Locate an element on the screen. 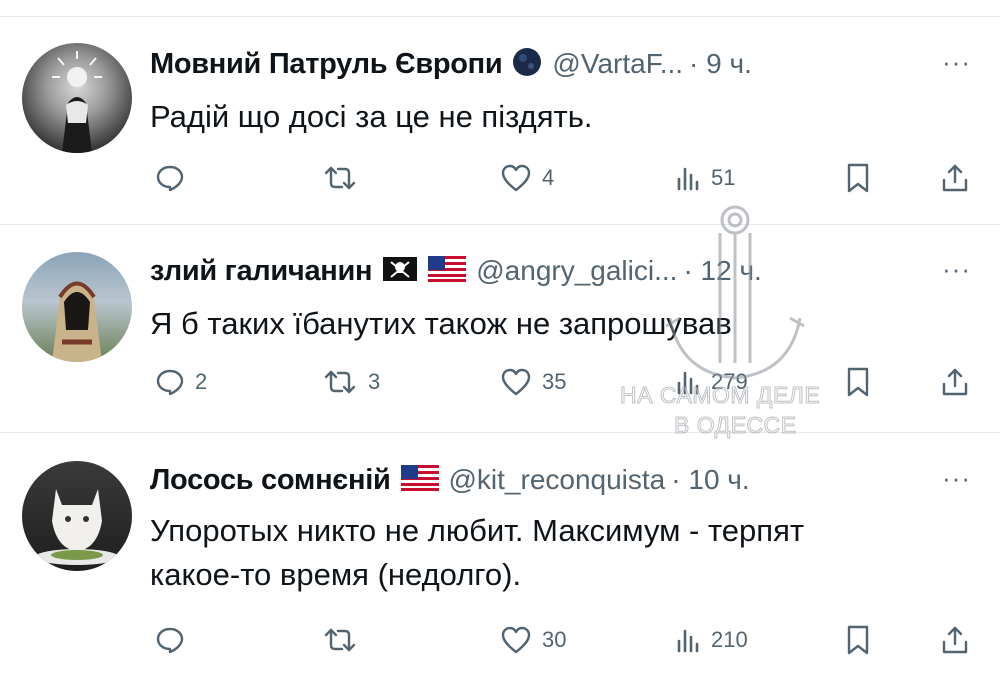  action-bar: 30 210 is located at coordinates (565, 640).